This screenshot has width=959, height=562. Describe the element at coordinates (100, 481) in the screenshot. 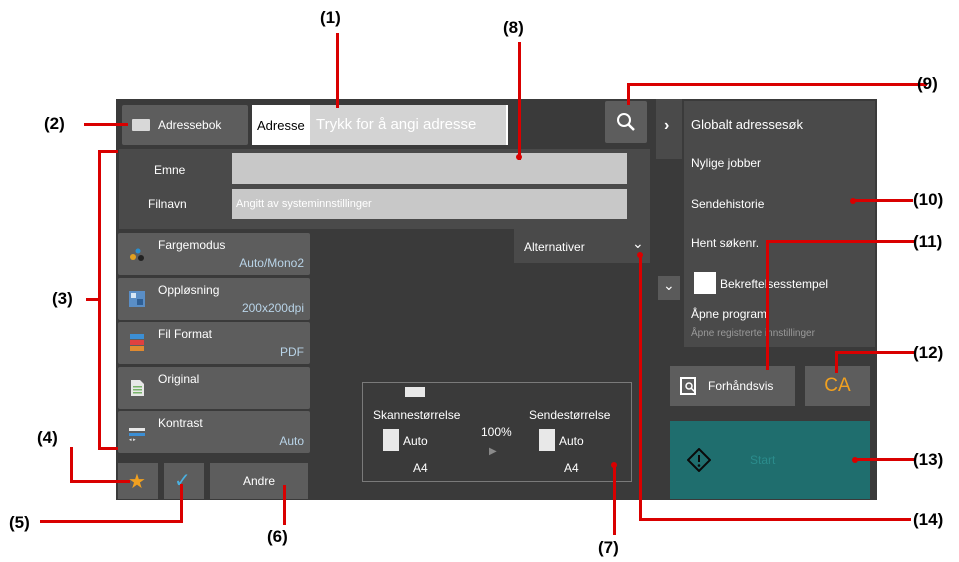

I see `callout-line-4-horz` at that location.